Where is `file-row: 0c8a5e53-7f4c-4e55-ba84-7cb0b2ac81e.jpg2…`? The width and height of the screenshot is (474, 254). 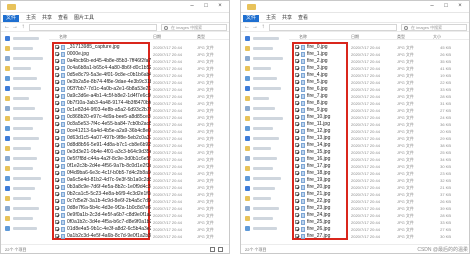
file-row: 0c8a5e53-7f4c-4e55-ba84-7cb0b2ac81e.jpg2… is located at coordinates (139, 124).